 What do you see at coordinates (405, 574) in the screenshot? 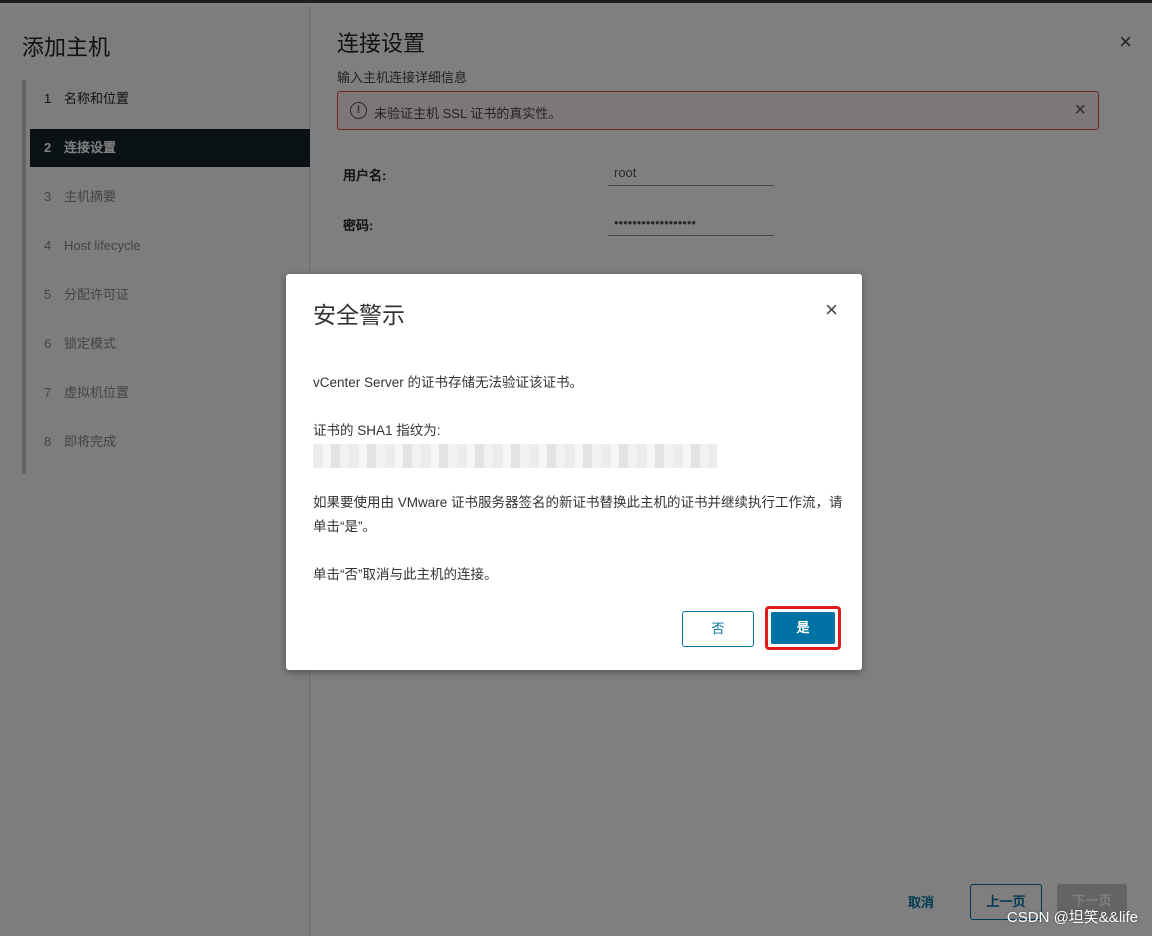
I see `dialog-line-cancel: 单击“否”取消与此主机的连接。` at bounding box center [405, 574].